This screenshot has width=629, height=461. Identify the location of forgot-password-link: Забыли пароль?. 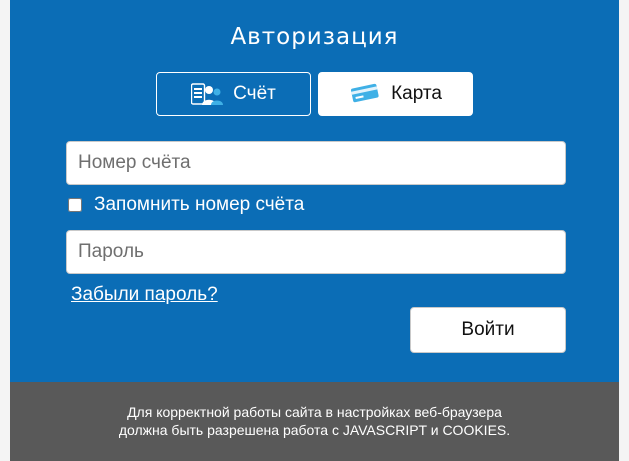
(144, 295).